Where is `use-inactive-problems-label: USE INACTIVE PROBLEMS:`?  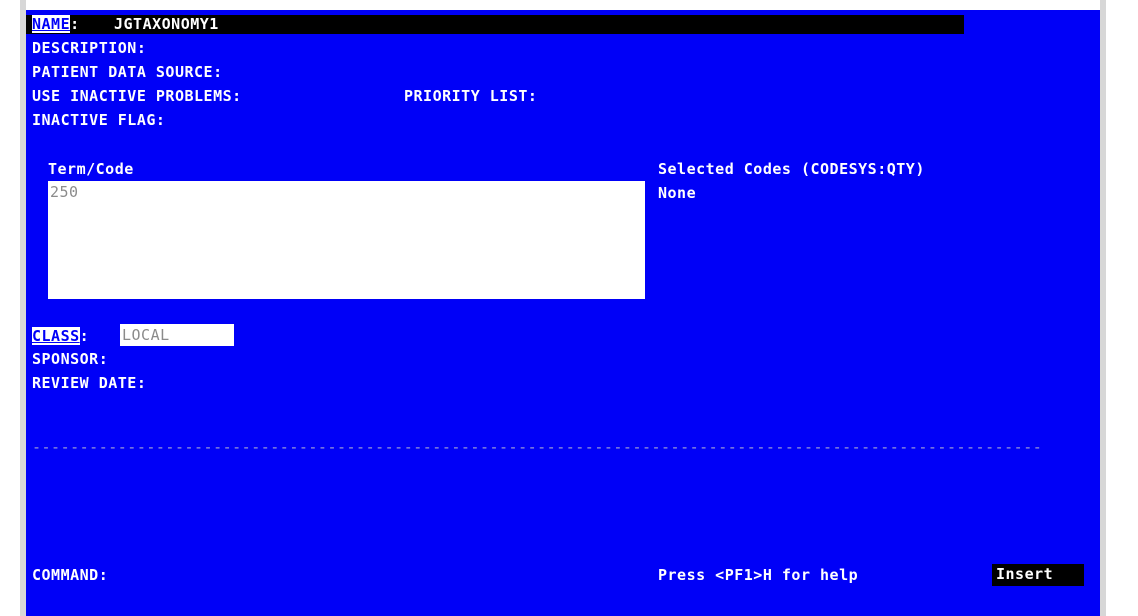 use-inactive-problems-label: USE INACTIVE PROBLEMS: is located at coordinates (137, 96).